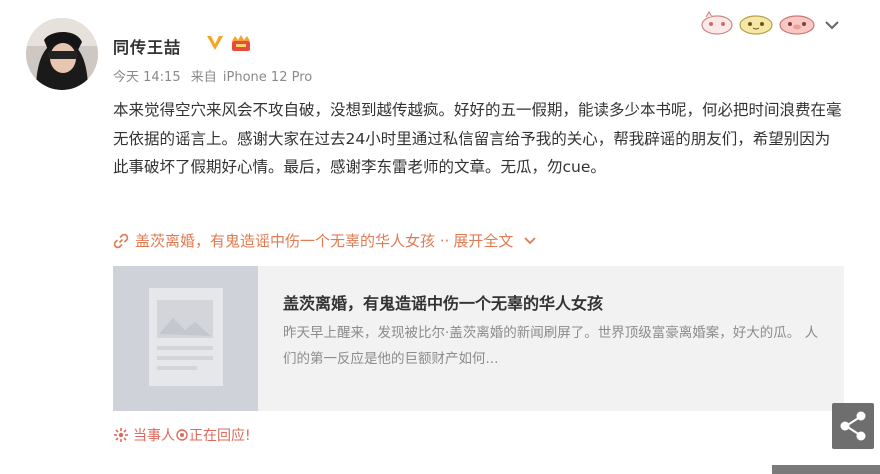 This screenshot has width=880, height=474. Describe the element at coordinates (121, 240) in the screenshot. I see `link-icon` at that location.